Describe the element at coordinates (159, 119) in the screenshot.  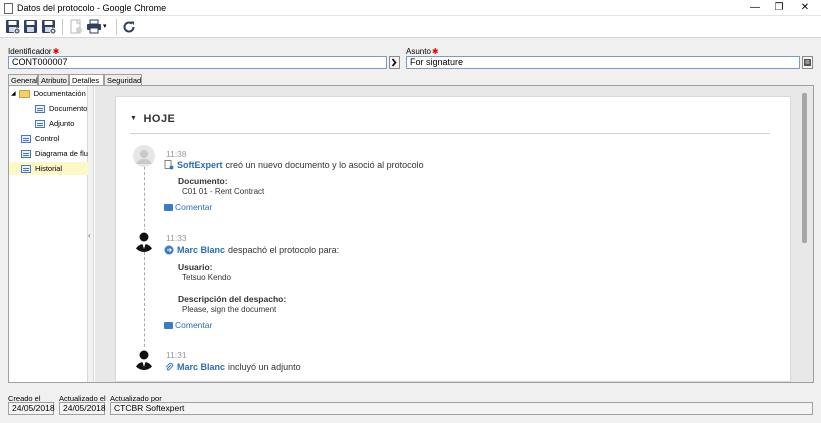
I see `section-title: HOJE` at that location.